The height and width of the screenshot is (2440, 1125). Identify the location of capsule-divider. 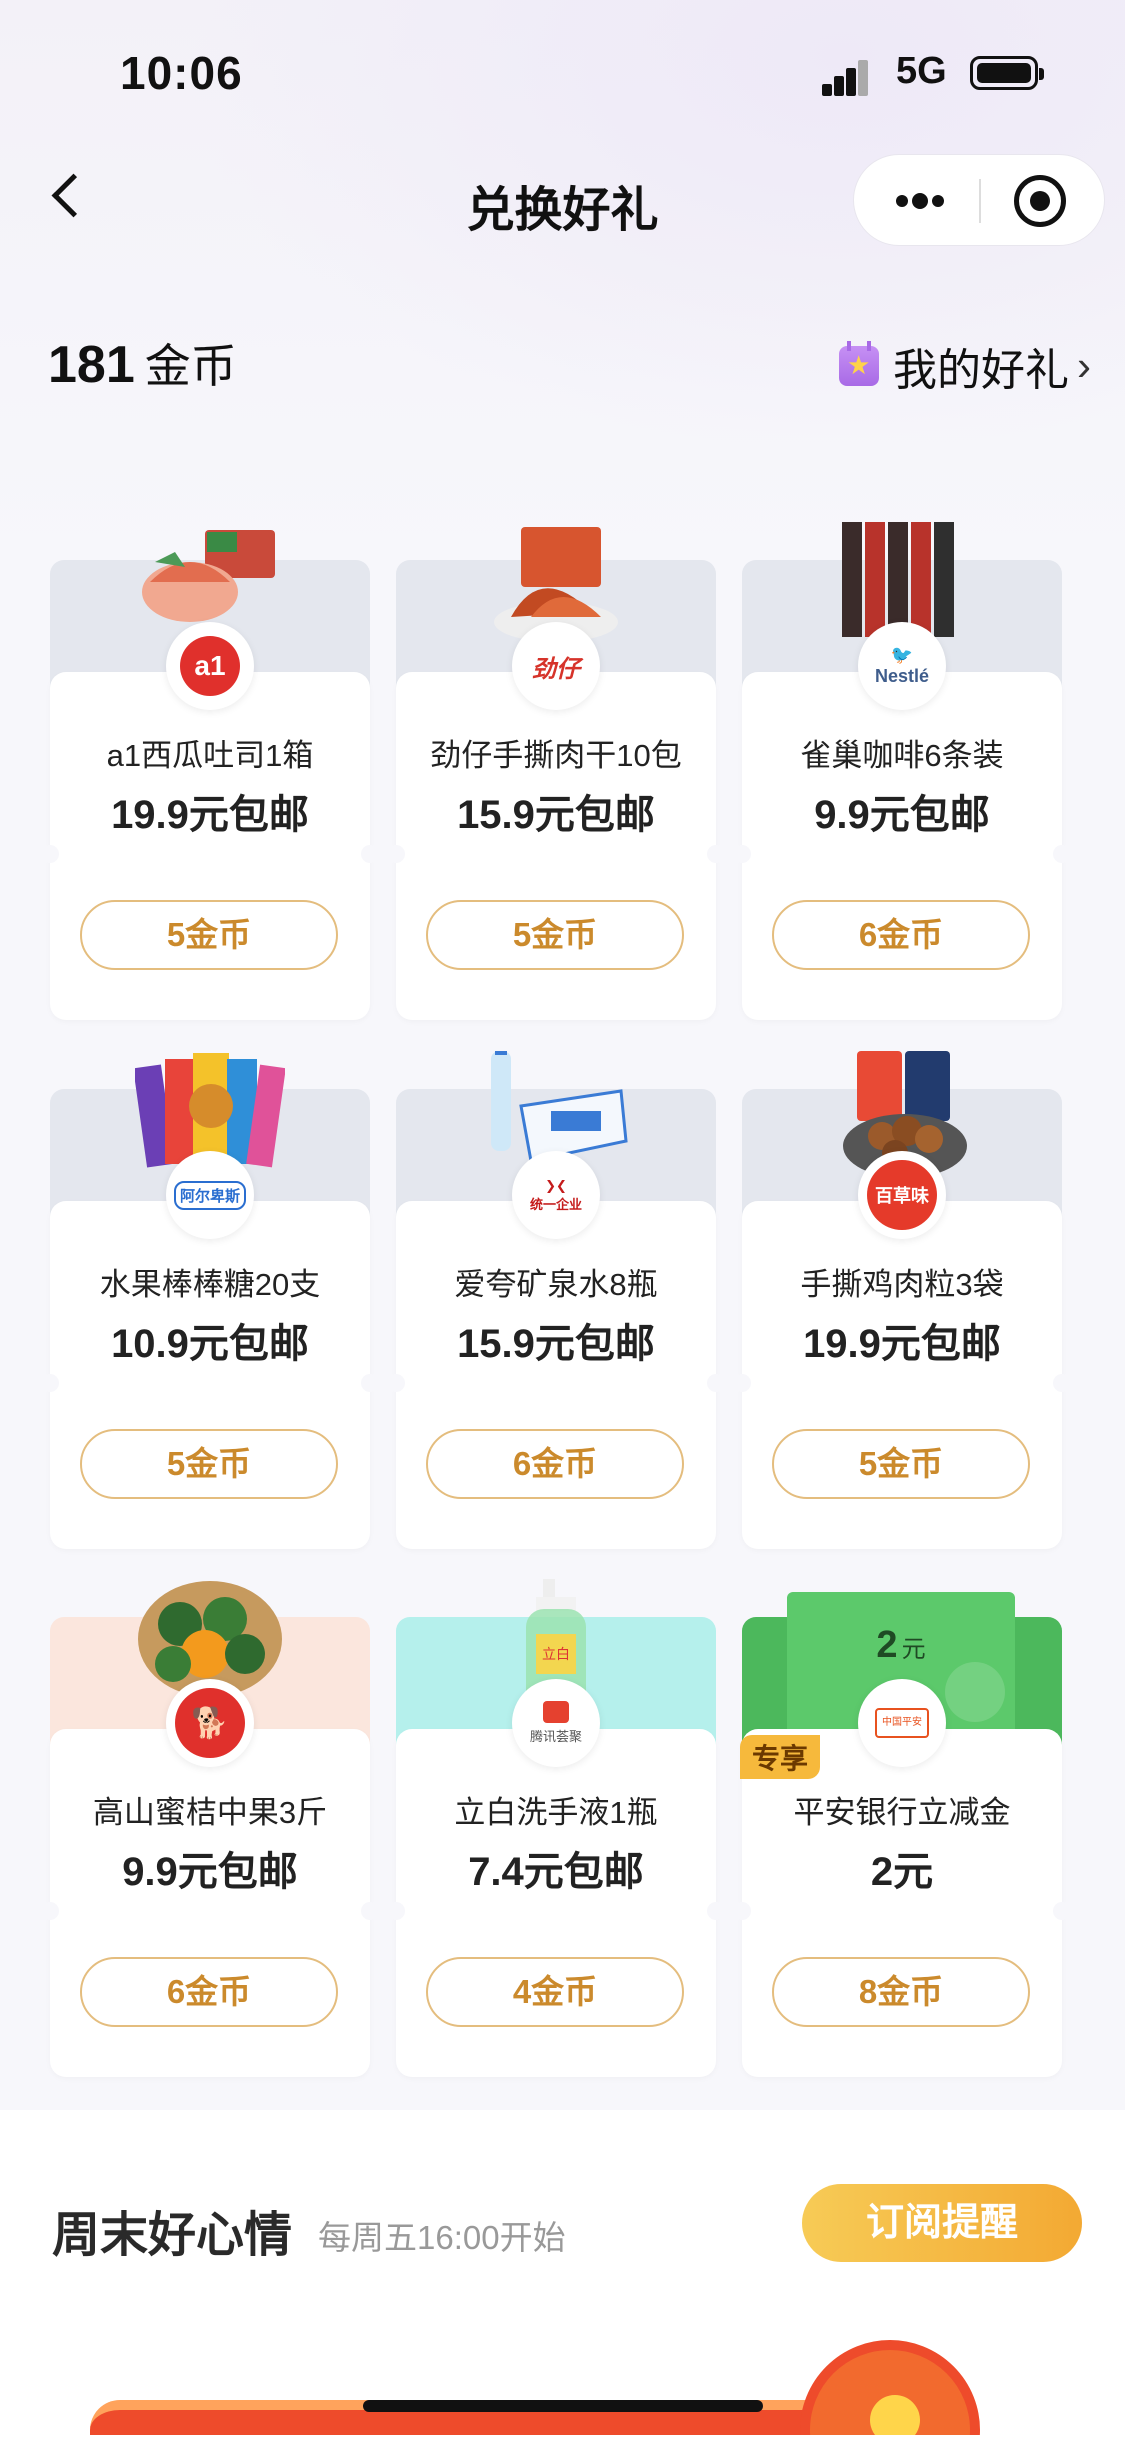
(980, 201).